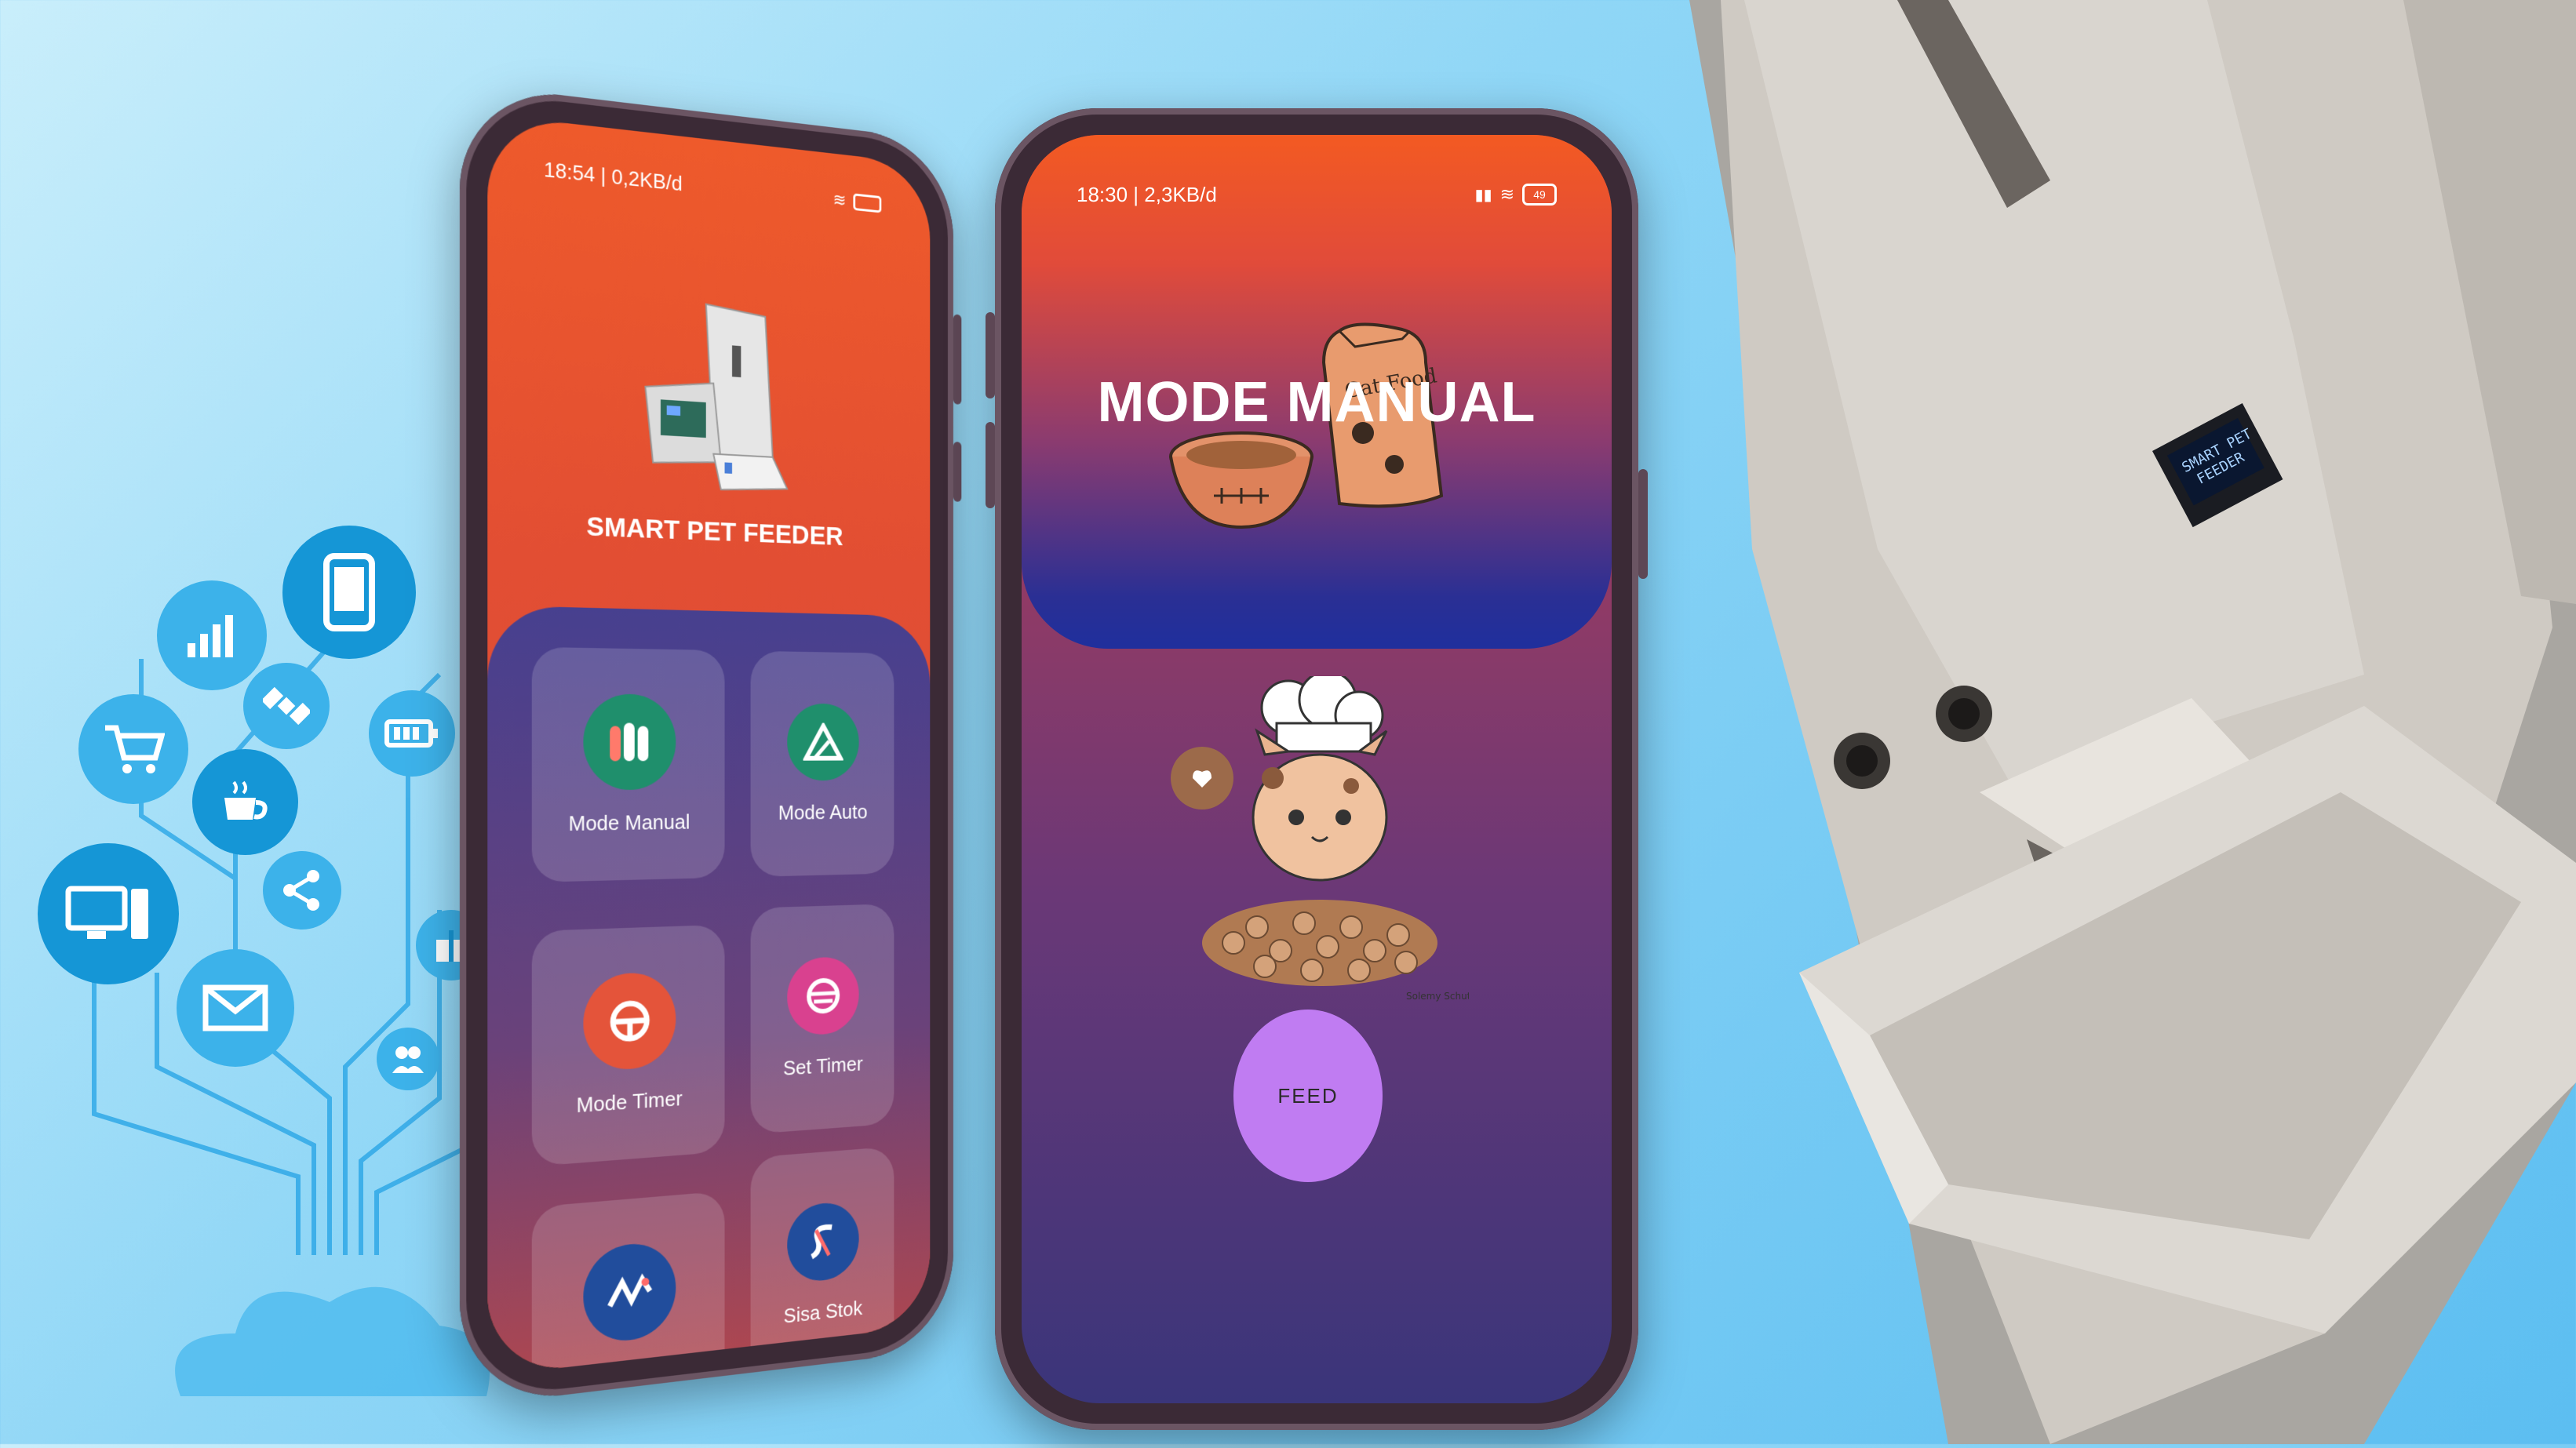  I want to click on volume-button, so click(957, 360).